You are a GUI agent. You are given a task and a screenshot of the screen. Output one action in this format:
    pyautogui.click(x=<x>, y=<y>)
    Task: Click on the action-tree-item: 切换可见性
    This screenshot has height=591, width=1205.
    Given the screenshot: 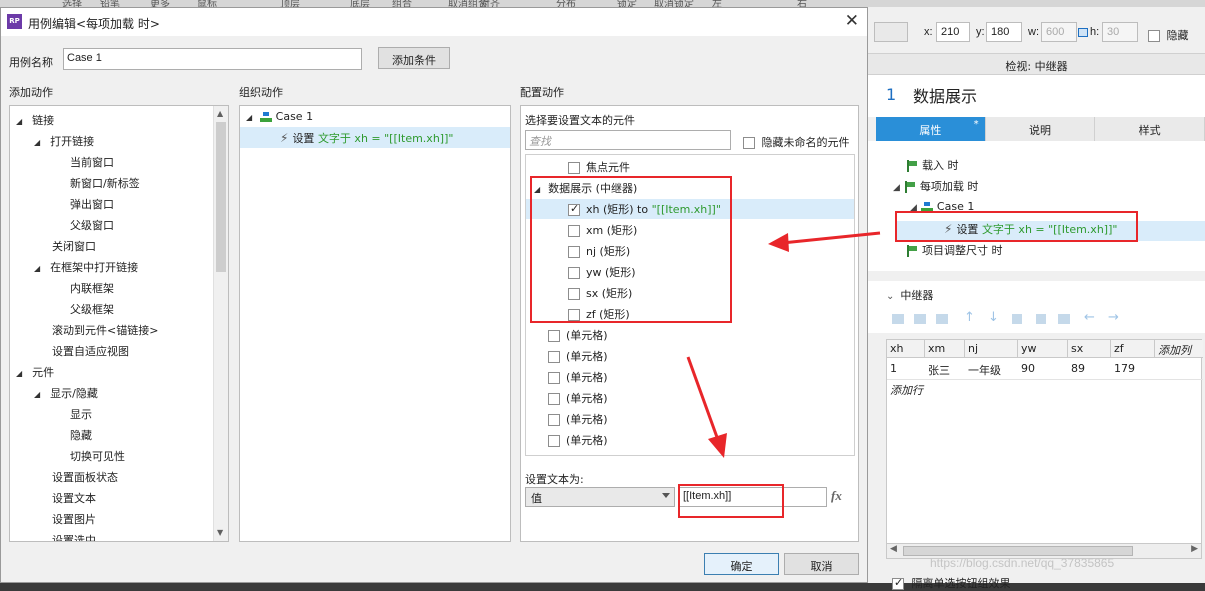 What is the action you would take?
    pyautogui.click(x=97, y=456)
    